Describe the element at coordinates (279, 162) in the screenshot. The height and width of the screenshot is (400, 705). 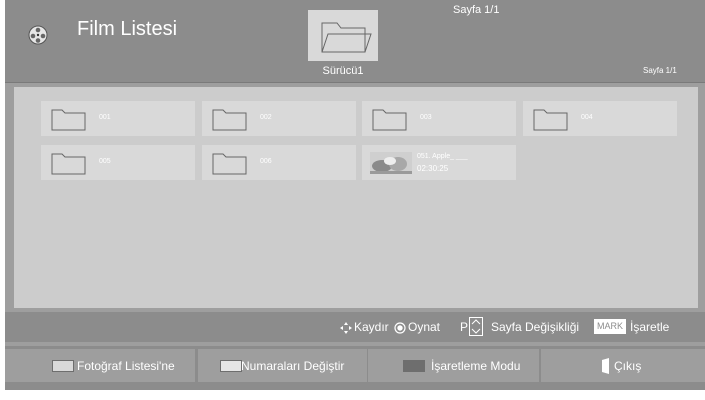
I see `folder-item: 006` at that location.